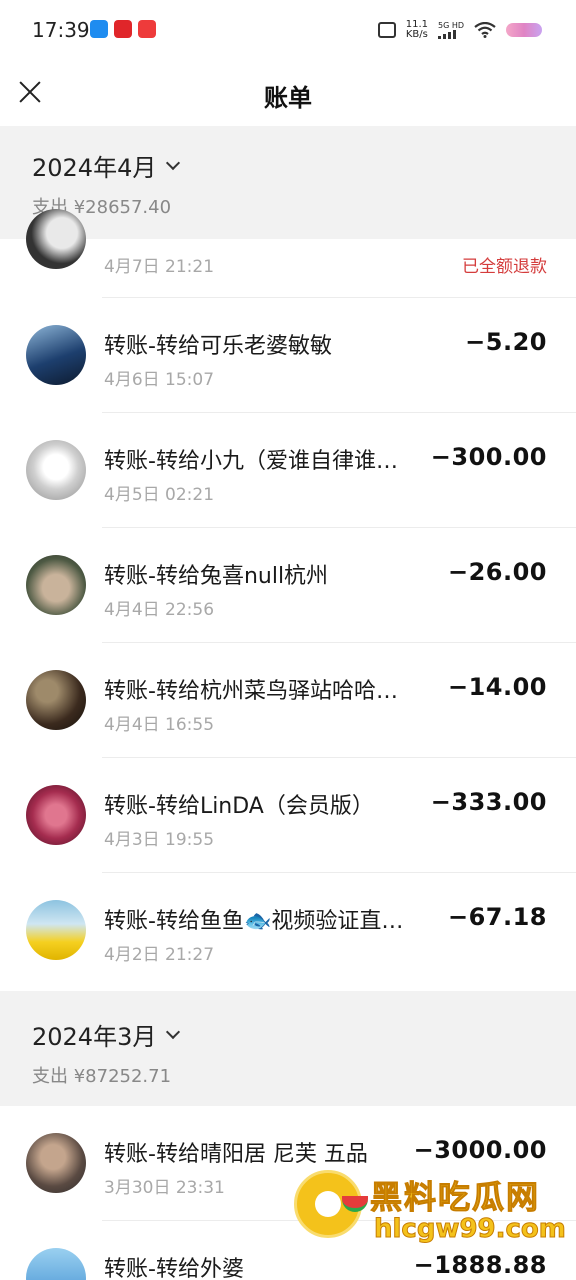 The image size is (576, 1280). What do you see at coordinates (416, 34) in the screenshot?
I see `net-speed-unit: KB/s` at bounding box center [416, 34].